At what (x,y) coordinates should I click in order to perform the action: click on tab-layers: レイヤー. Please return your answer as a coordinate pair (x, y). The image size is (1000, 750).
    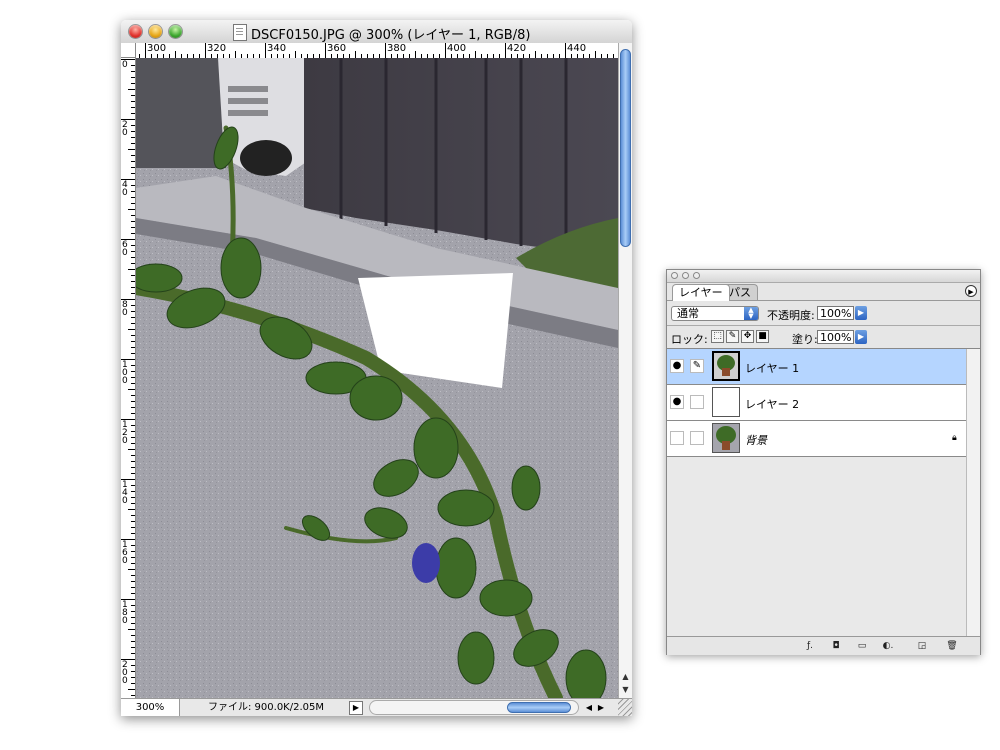
    Looking at the image, I should click on (701, 292).